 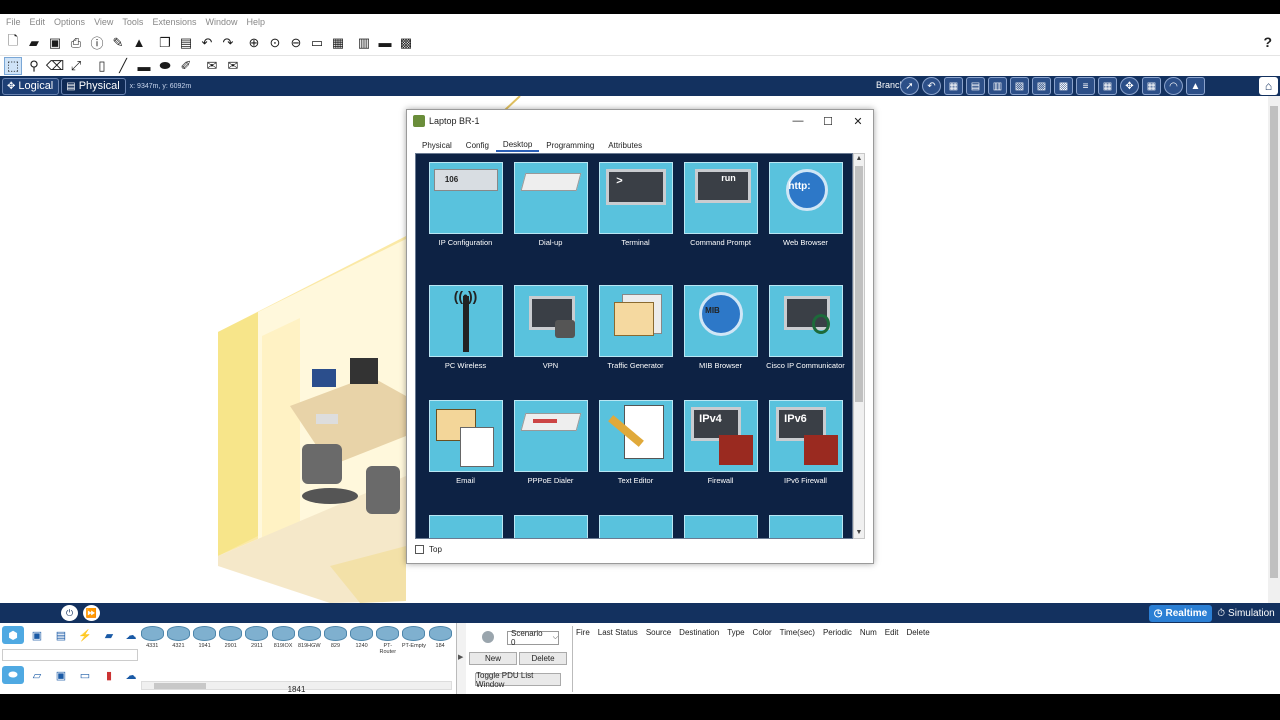 What do you see at coordinates (34, 66) in the screenshot?
I see `inspect-icon: ⚲` at bounding box center [34, 66].